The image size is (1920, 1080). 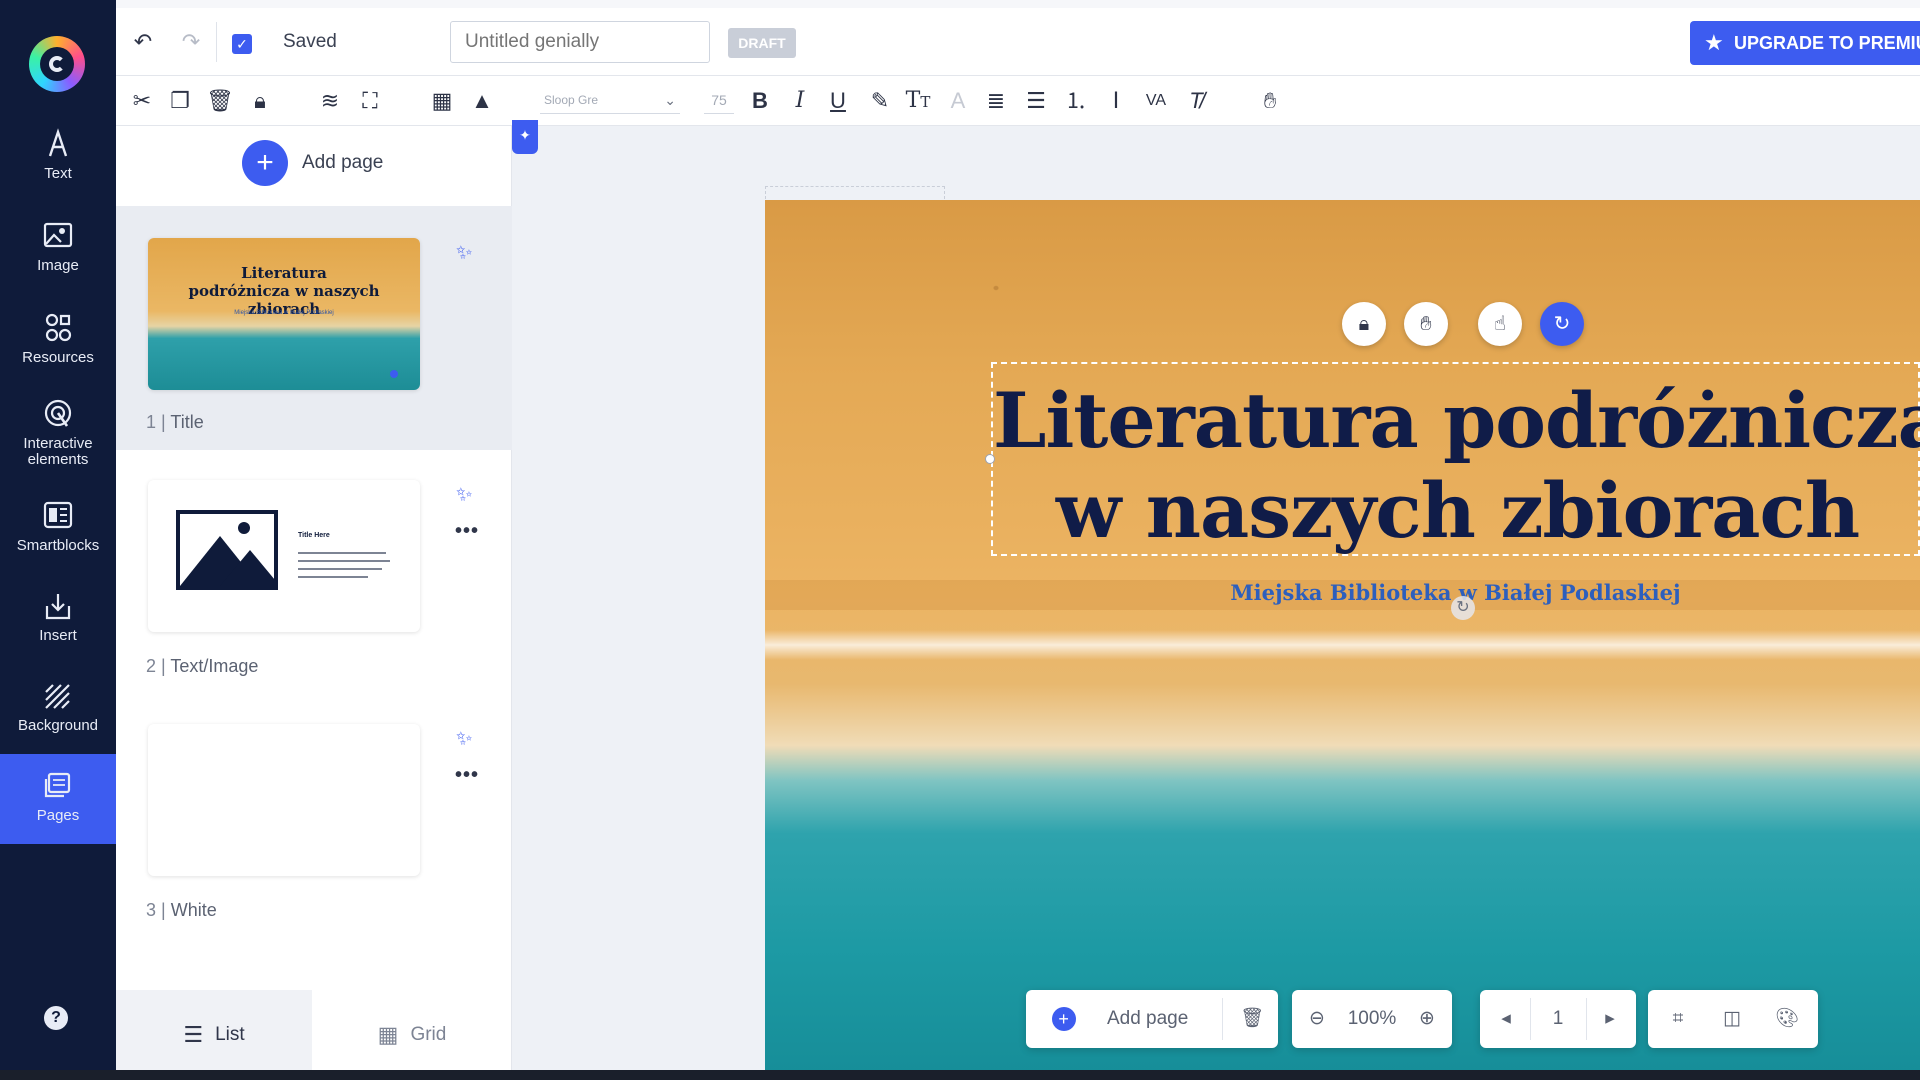 I want to click on draft-badge: DRAFT, so click(x=762, y=43).